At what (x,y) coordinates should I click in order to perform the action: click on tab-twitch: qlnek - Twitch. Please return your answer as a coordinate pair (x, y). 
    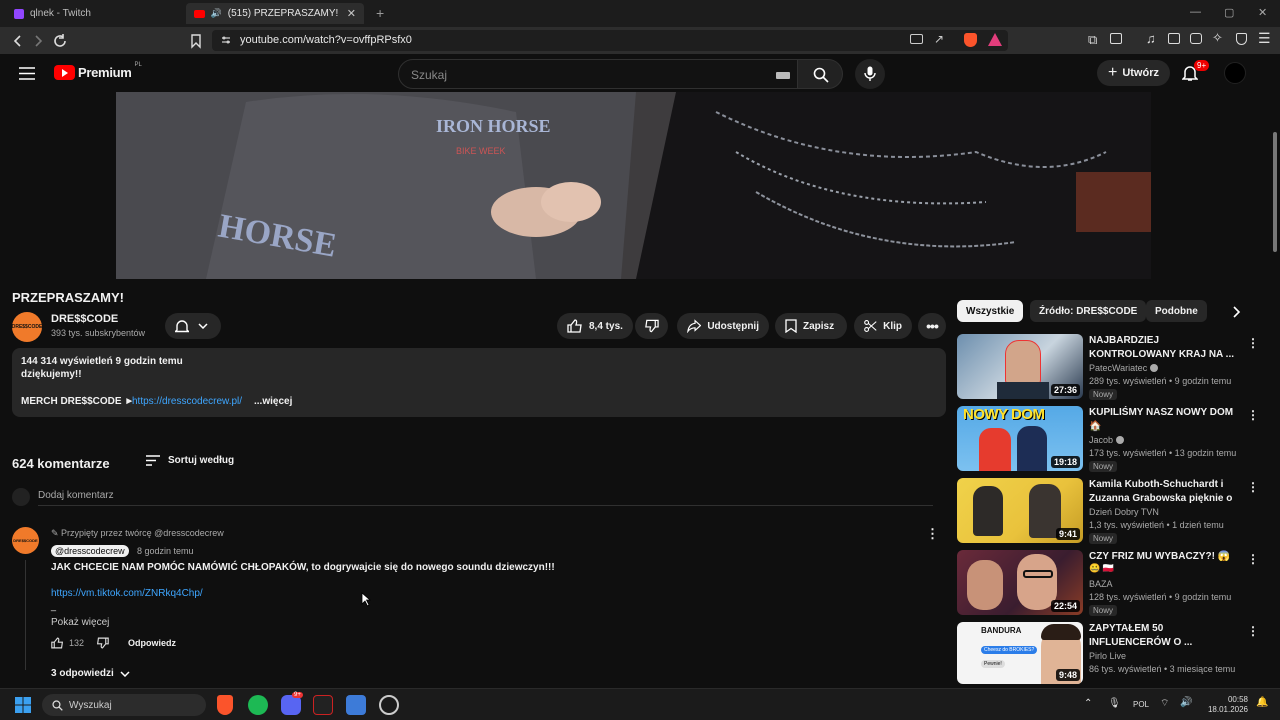
    Looking at the image, I should click on (94, 13).